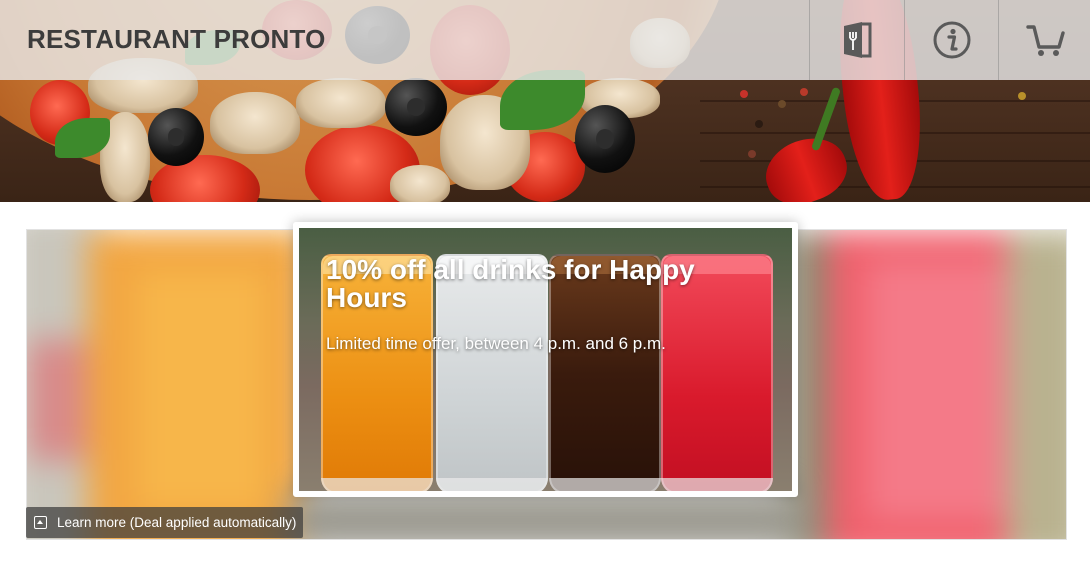  Describe the element at coordinates (510, 283) in the screenshot. I see `promo-title: 10% off all drinks for Happy Hours` at that location.